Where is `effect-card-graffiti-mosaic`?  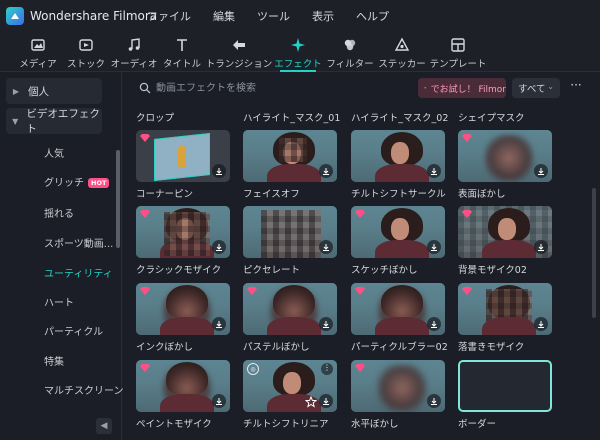
effect-card-graffiti-mosaic is located at coordinates (505, 309).